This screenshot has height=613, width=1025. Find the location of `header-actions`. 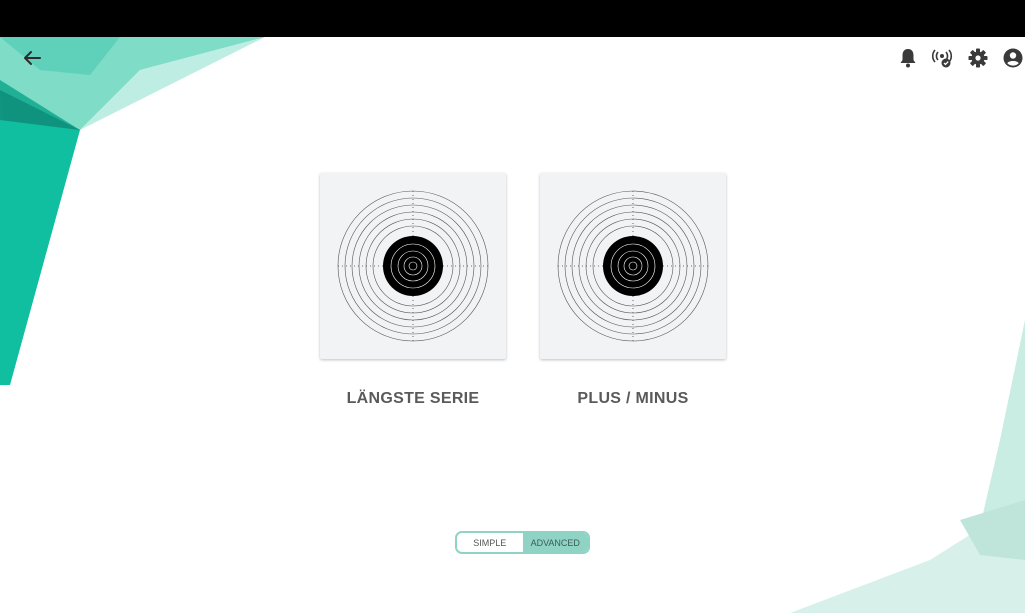

header-actions is located at coordinates (955, 58).